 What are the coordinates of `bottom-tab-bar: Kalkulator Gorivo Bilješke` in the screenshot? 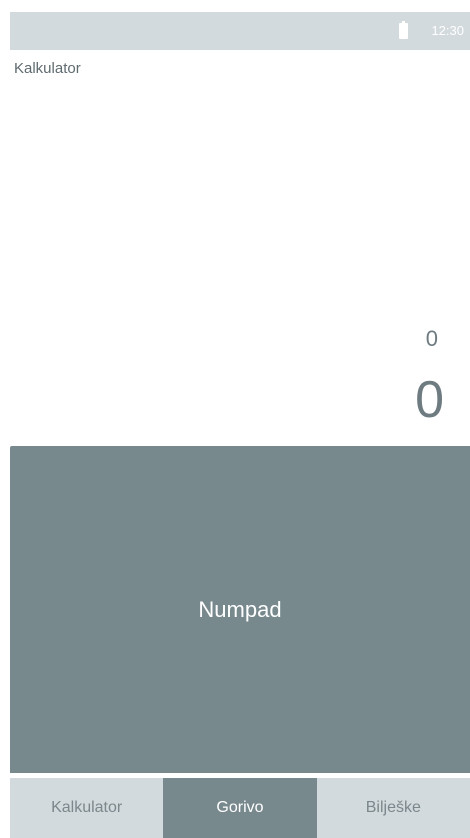 It's located at (240, 808).